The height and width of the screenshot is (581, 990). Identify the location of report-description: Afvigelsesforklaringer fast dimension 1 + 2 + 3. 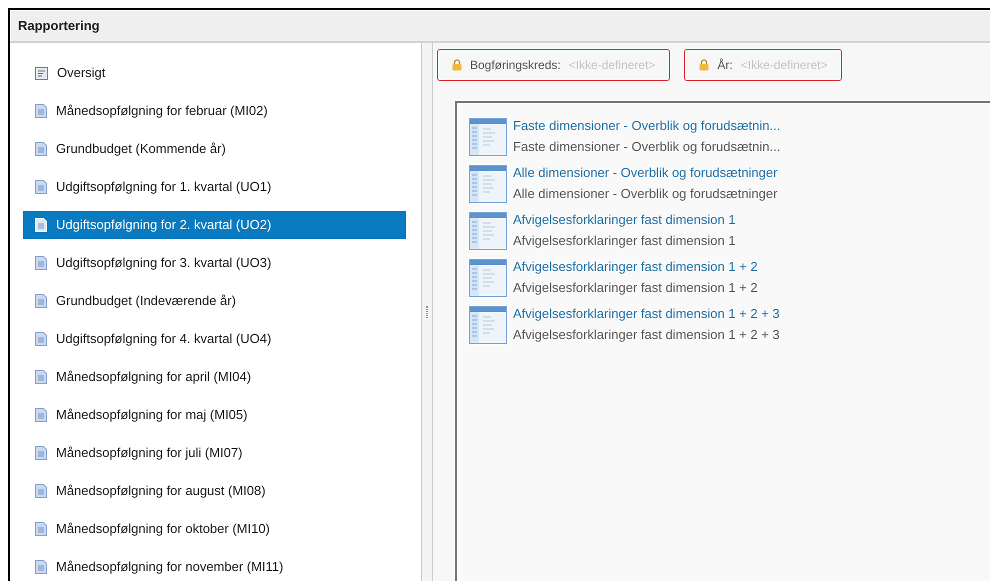
(646, 335).